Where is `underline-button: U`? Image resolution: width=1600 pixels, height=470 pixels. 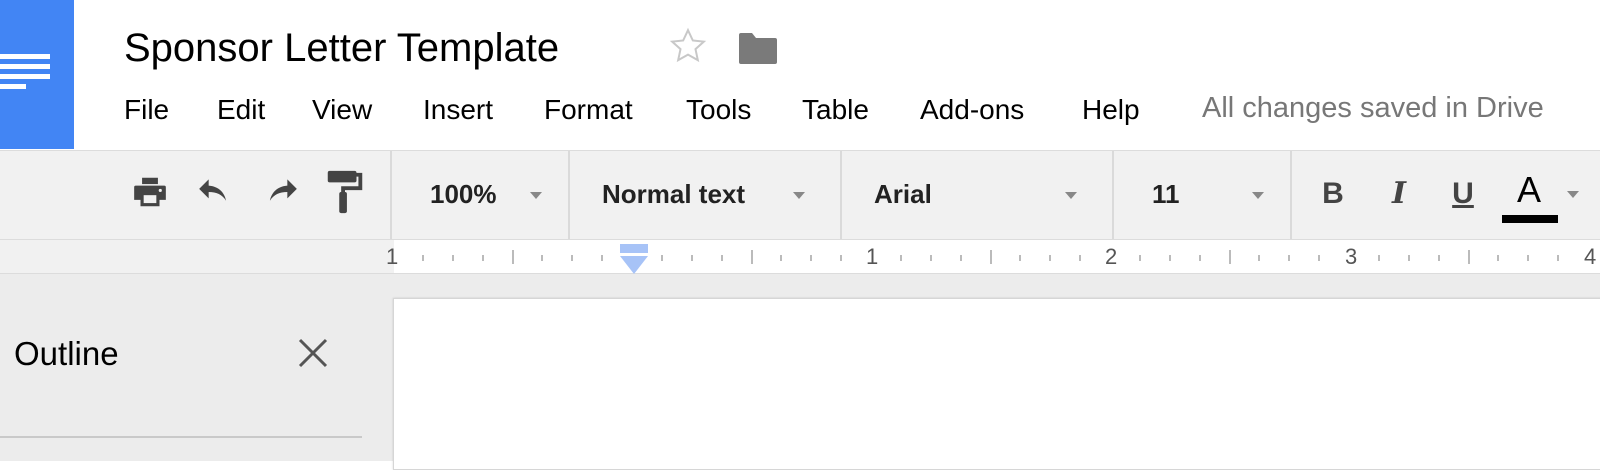
underline-button: U is located at coordinates (1463, 195).